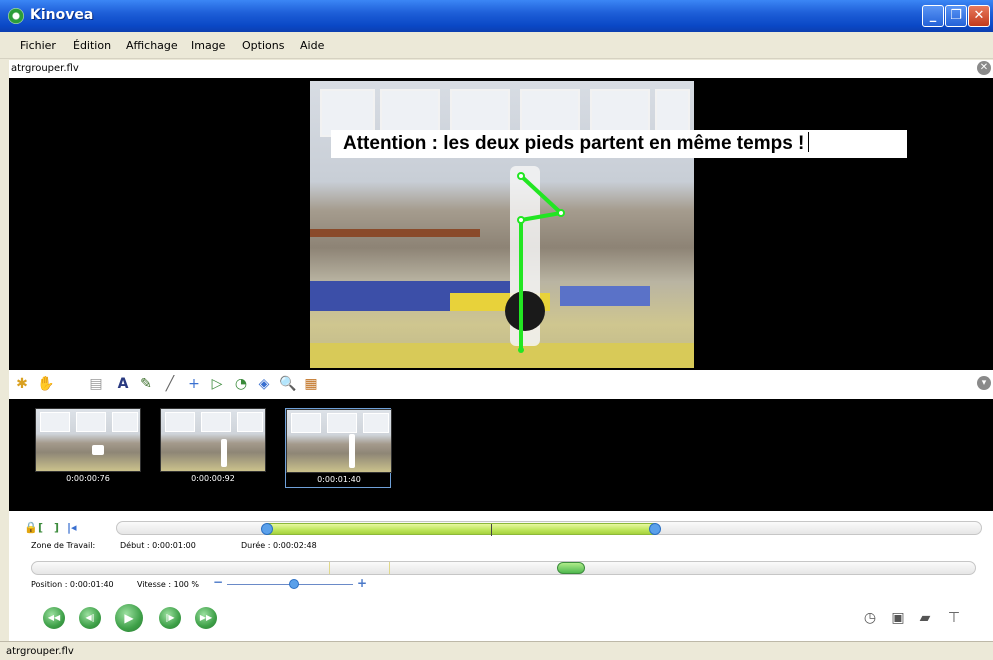 This screenshot has width=993, height=660. Describe the element at coordinates (16, 16) in the screenshot. I see `app-icon` at that location.